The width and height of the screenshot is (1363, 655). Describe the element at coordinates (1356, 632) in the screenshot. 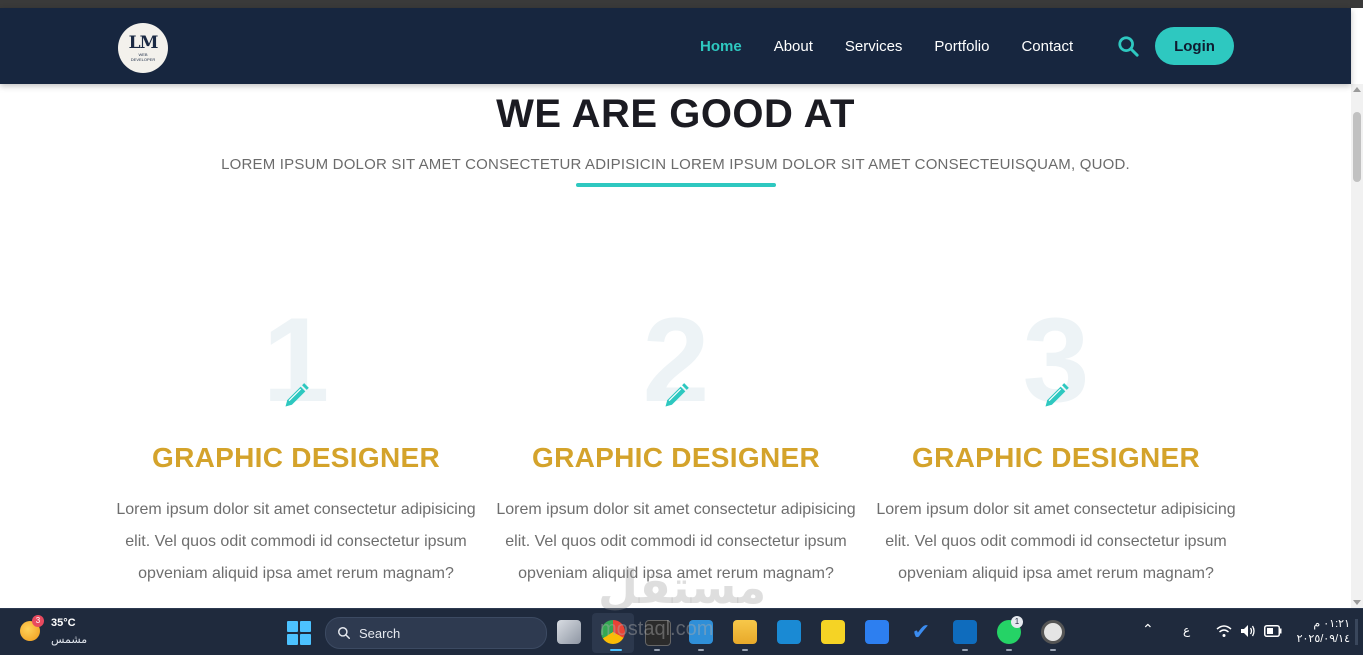

I see `show-desktop-button` at that location.